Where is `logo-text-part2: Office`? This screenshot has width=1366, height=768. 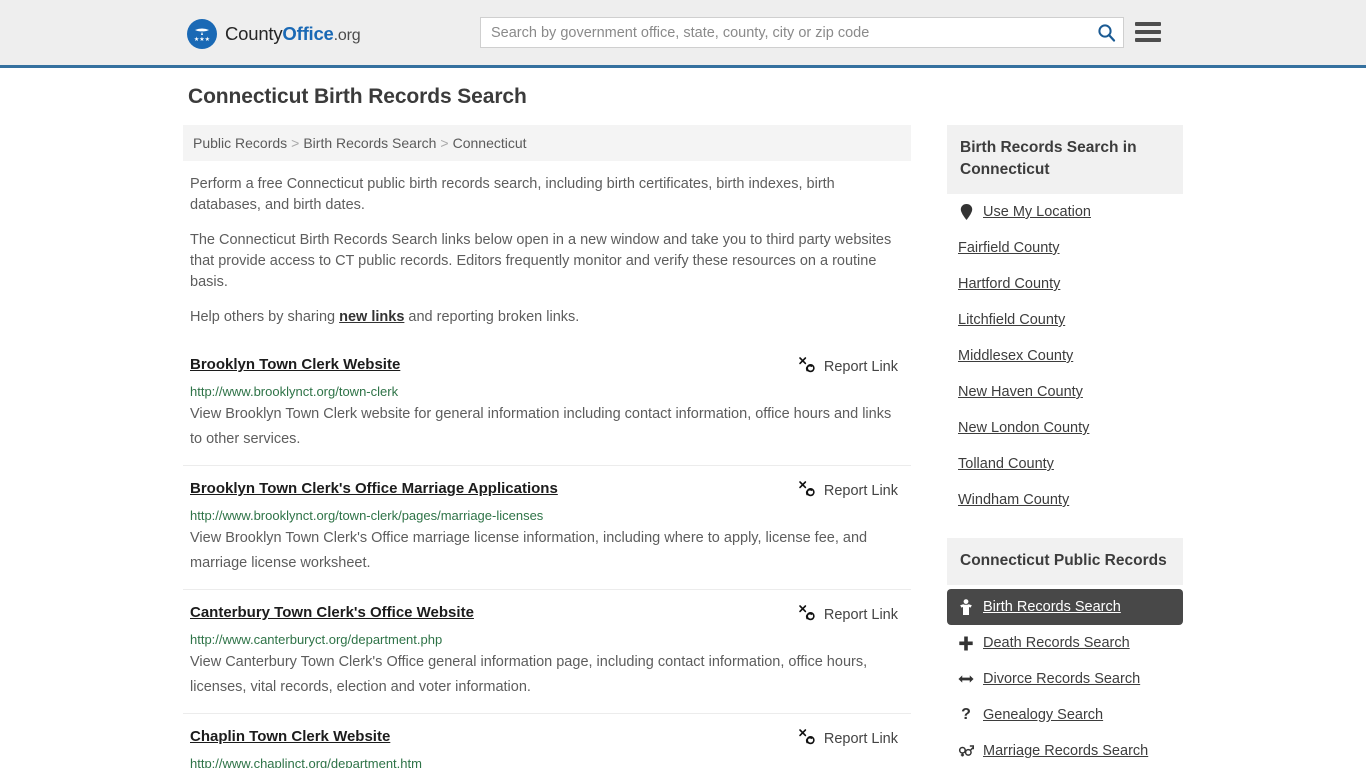
logo-text-part2: Office is located at coordinates (308, 33).